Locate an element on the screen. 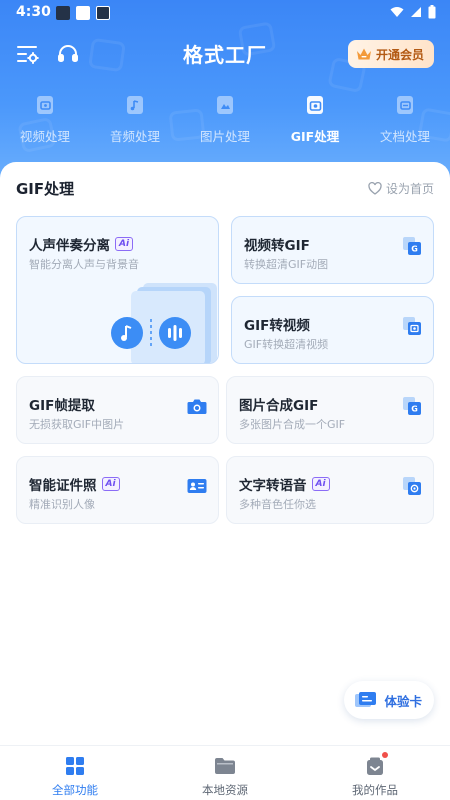 Image resolution: width=450 pixels, height=800 pixels. nav-my-works: 我的作品 is located at coordinates (375, 773).